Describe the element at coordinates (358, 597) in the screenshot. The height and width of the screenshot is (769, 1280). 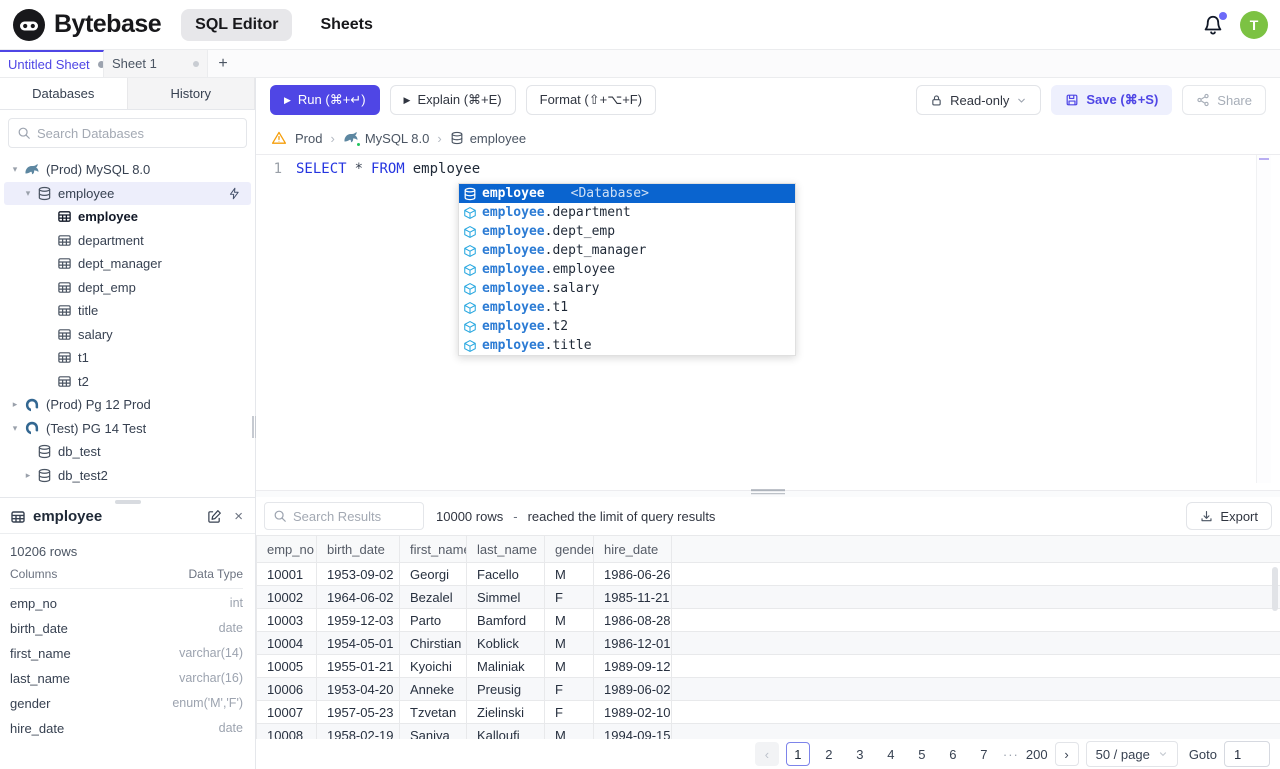
I see `cell: 1964-06-02` at that location.